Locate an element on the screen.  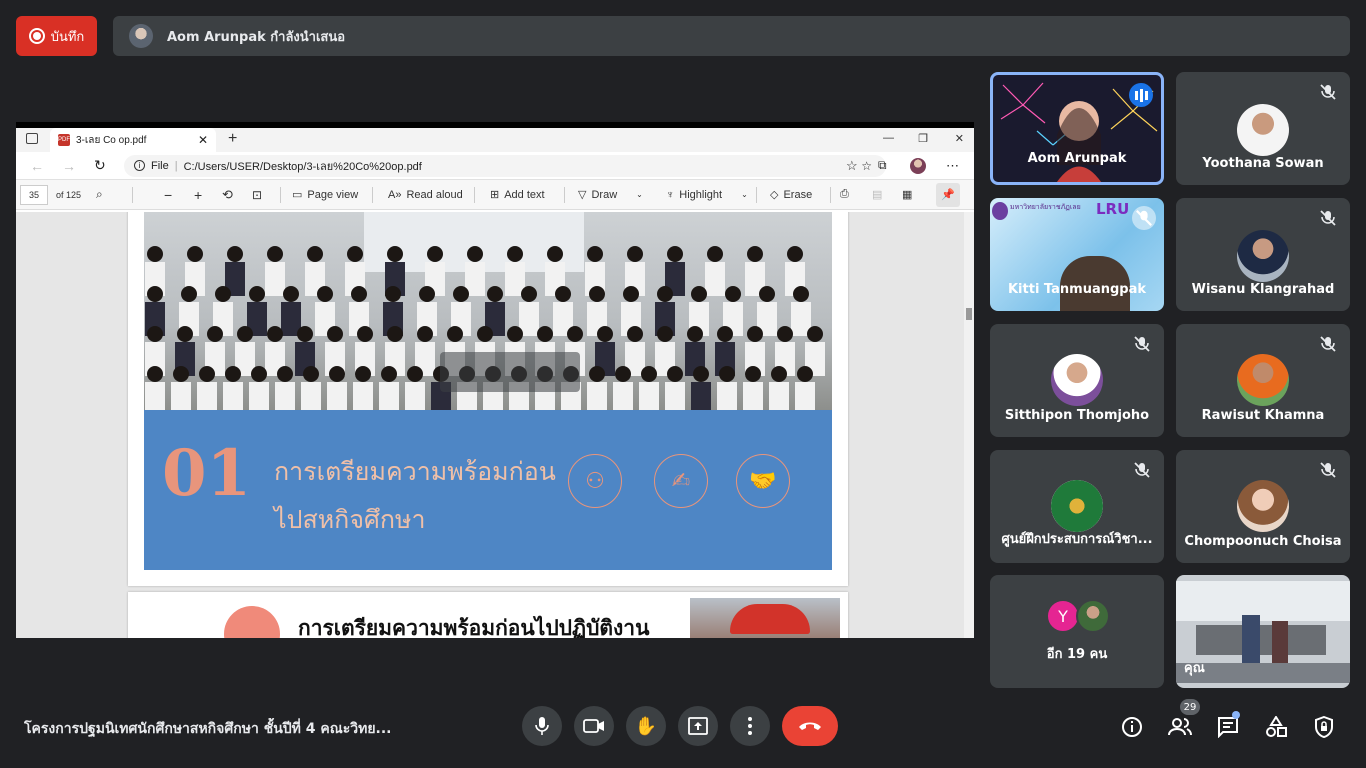
pdf-icon: PDF is located at coordinates (64, 140).